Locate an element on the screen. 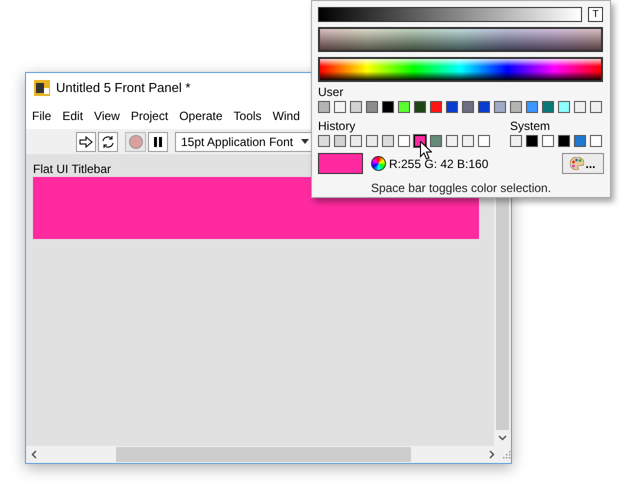 The image size is (644, 489). run-button is located at coordinates (86, 142).